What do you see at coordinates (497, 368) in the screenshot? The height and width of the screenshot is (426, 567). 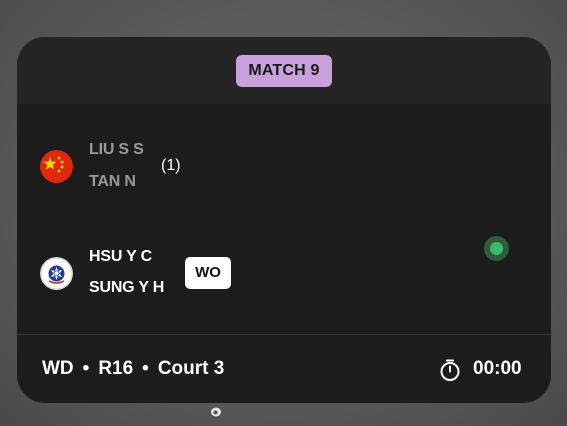 I see `timer-value: 00:00` at bounding box center [497, 368].